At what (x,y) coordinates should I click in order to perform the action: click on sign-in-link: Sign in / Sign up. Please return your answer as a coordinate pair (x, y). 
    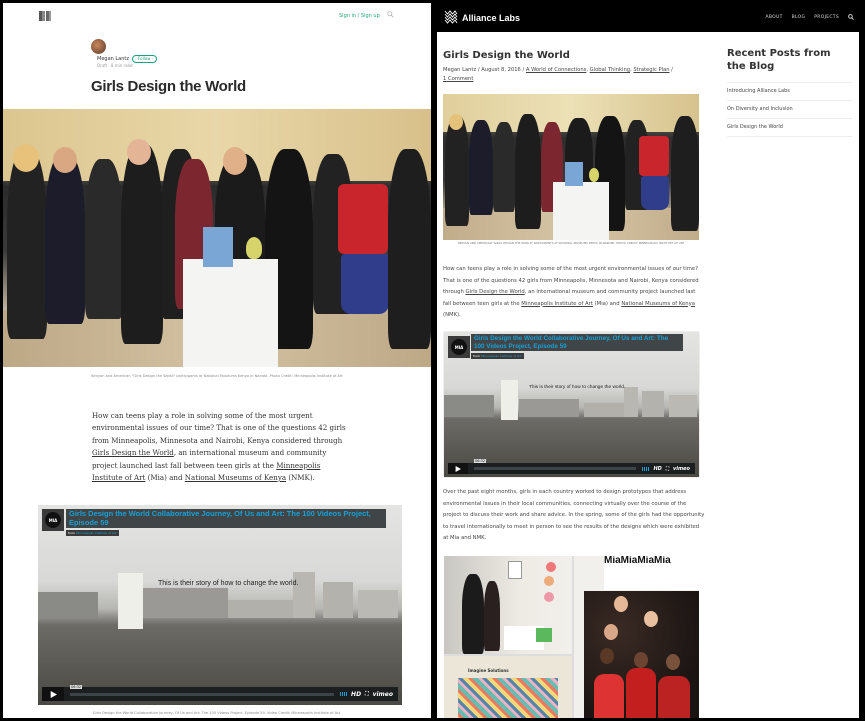
    Looking at the image, I should click on (359, 16).